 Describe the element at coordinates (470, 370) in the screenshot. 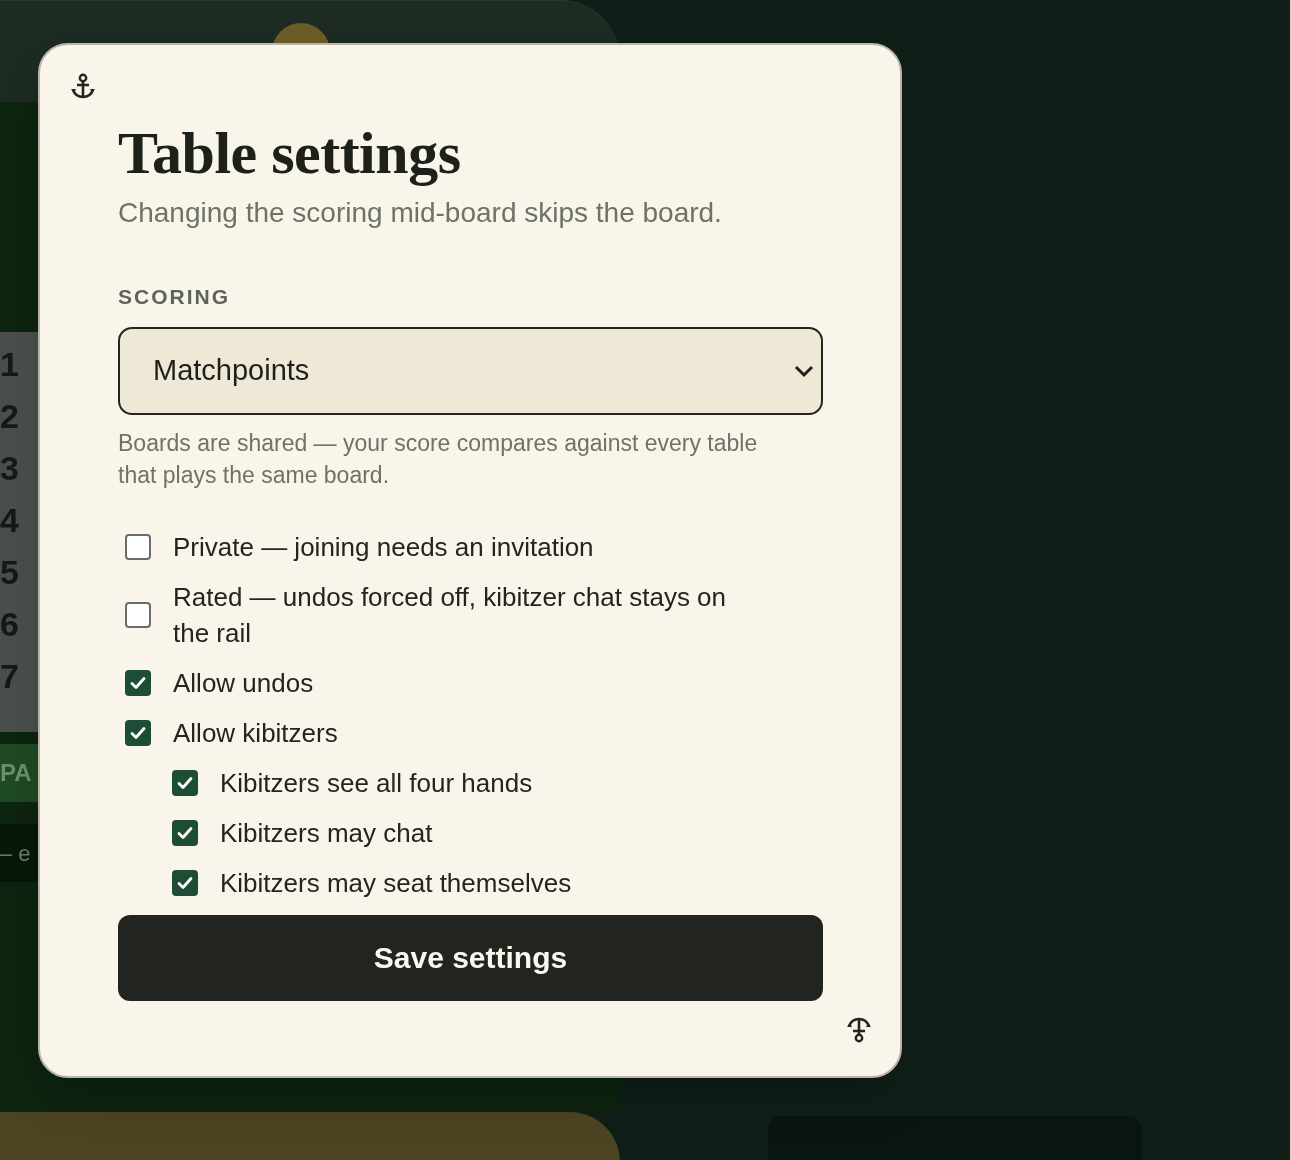

I see `scoring-select: Matchpoints` at that location.